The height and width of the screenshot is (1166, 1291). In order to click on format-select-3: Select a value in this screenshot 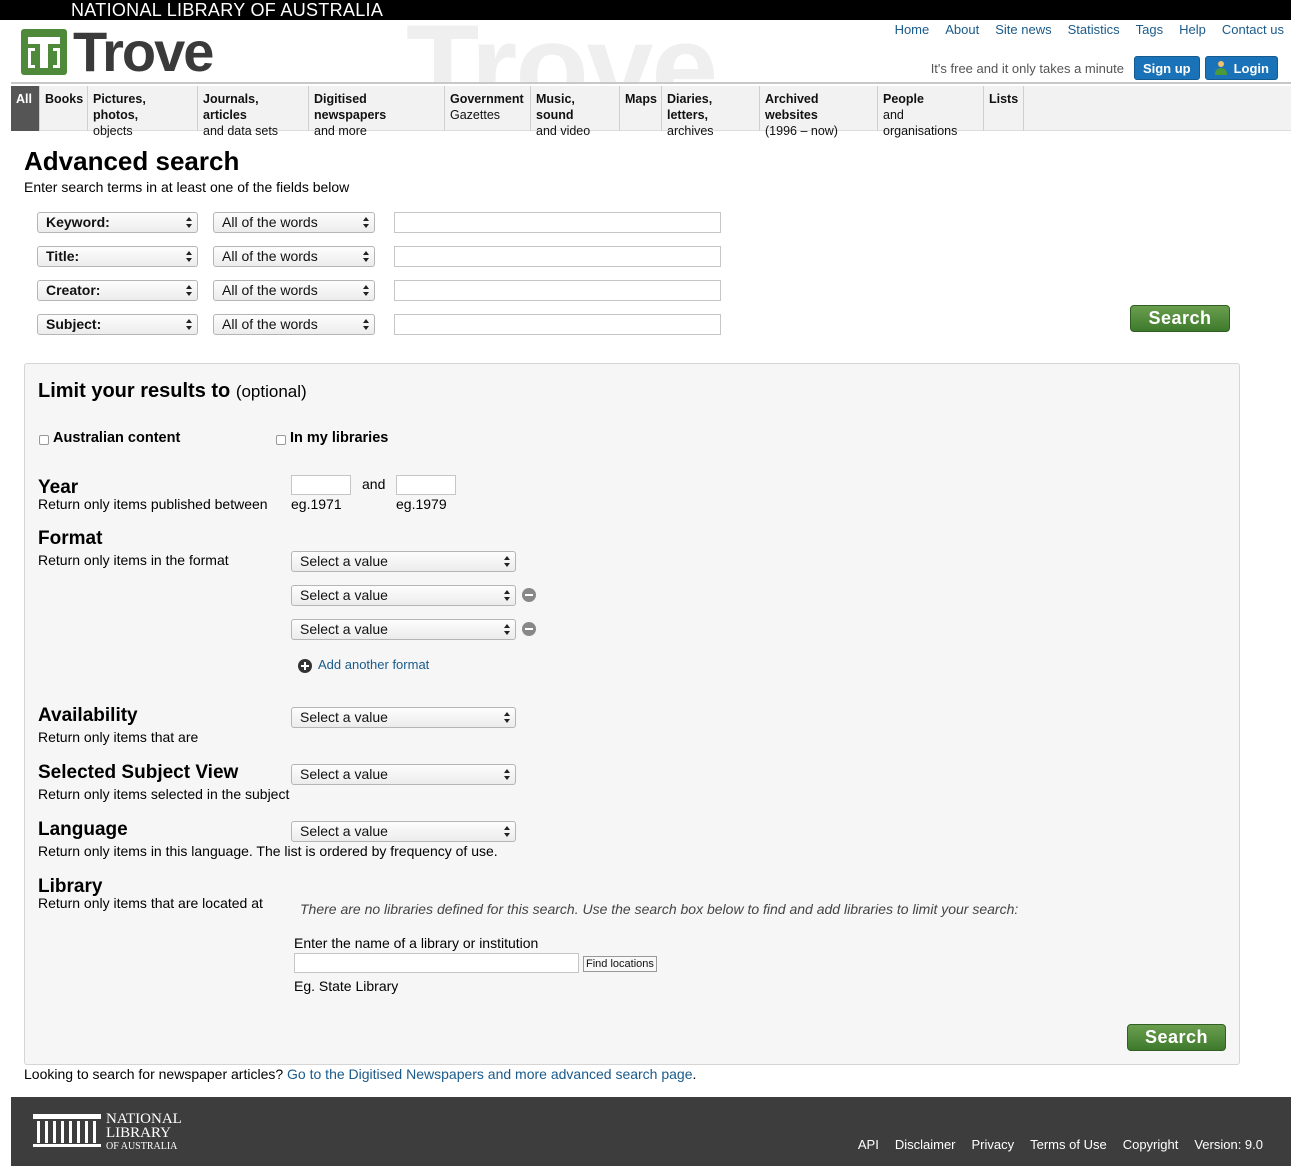, I will do `click(403, 629)`.